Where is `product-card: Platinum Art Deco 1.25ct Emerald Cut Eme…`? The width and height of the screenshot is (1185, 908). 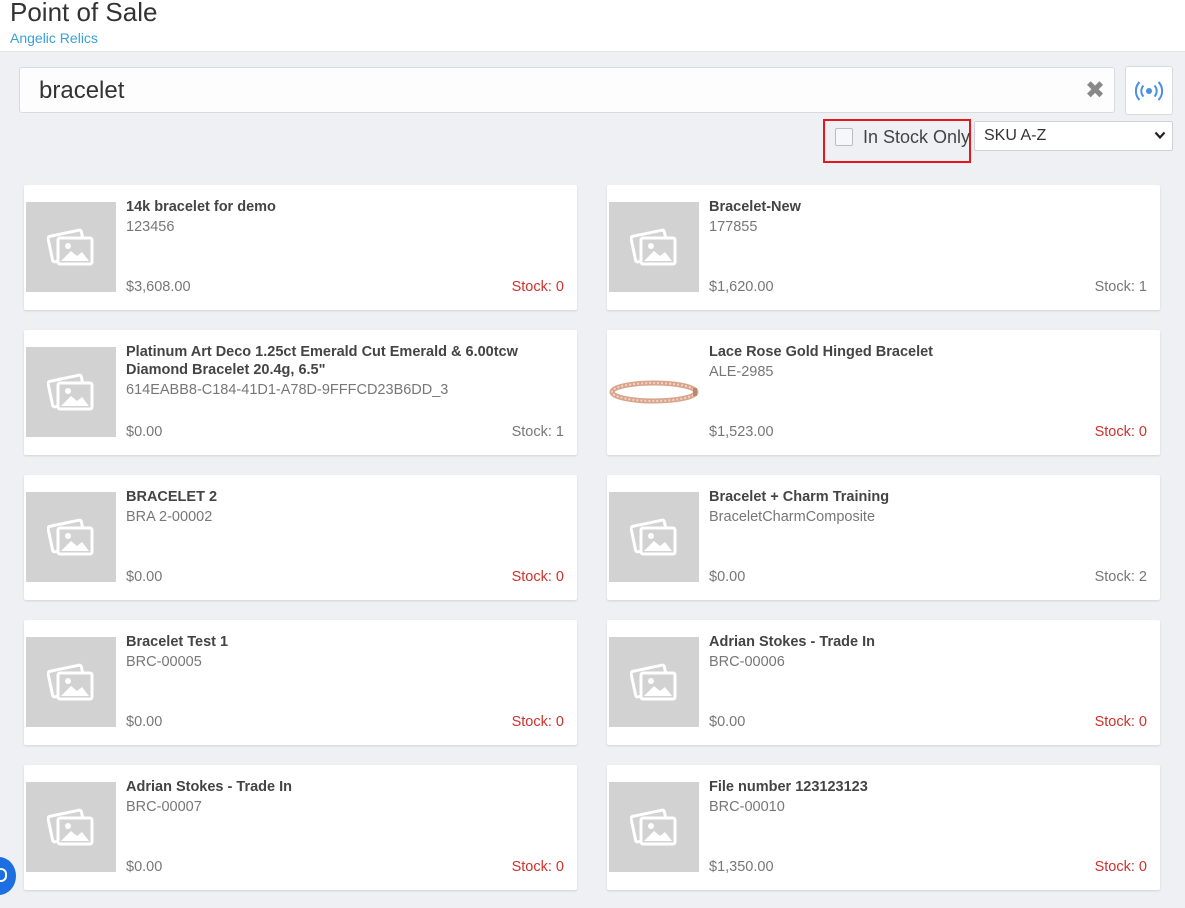
product-card: Platinum Art Deco 1.25ct Emerald Cut Eme… is located at coordinates (300, 392).